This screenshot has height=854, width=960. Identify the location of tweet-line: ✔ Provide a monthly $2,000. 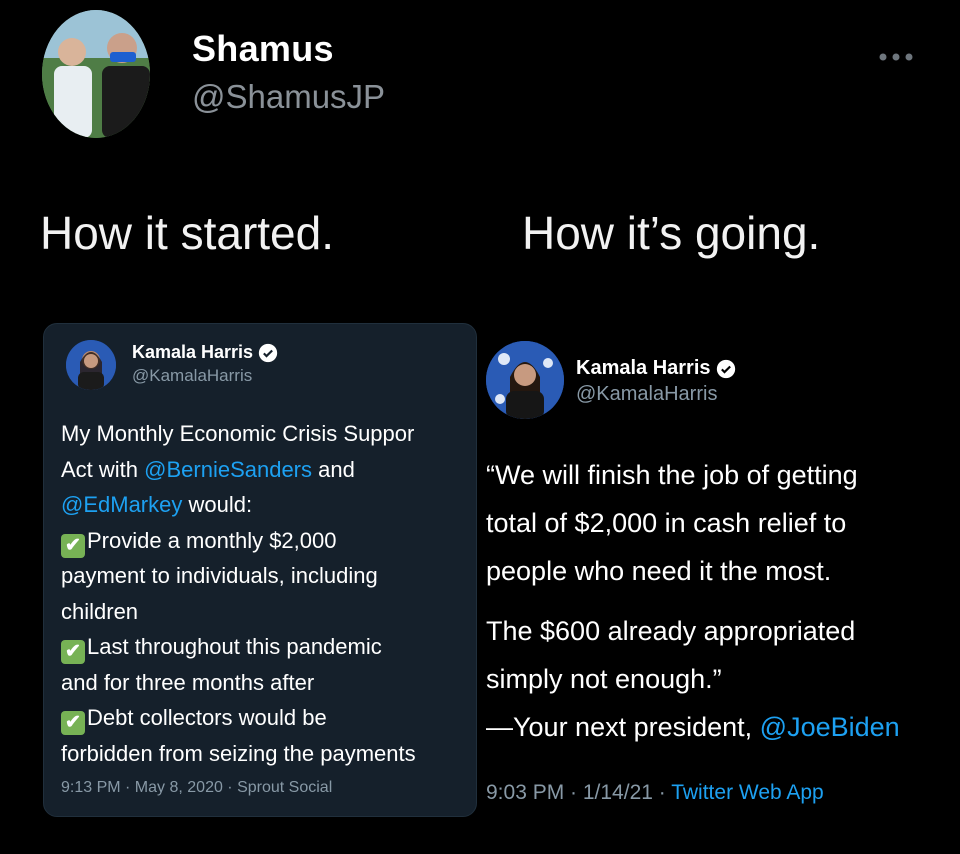
(238, 541).